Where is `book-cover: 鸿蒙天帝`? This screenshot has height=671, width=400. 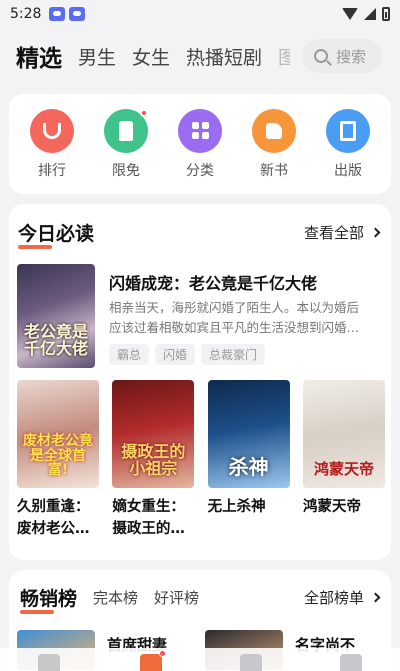
book-cover: 鸿蒙天帝 is located at coordinates (343, 434).